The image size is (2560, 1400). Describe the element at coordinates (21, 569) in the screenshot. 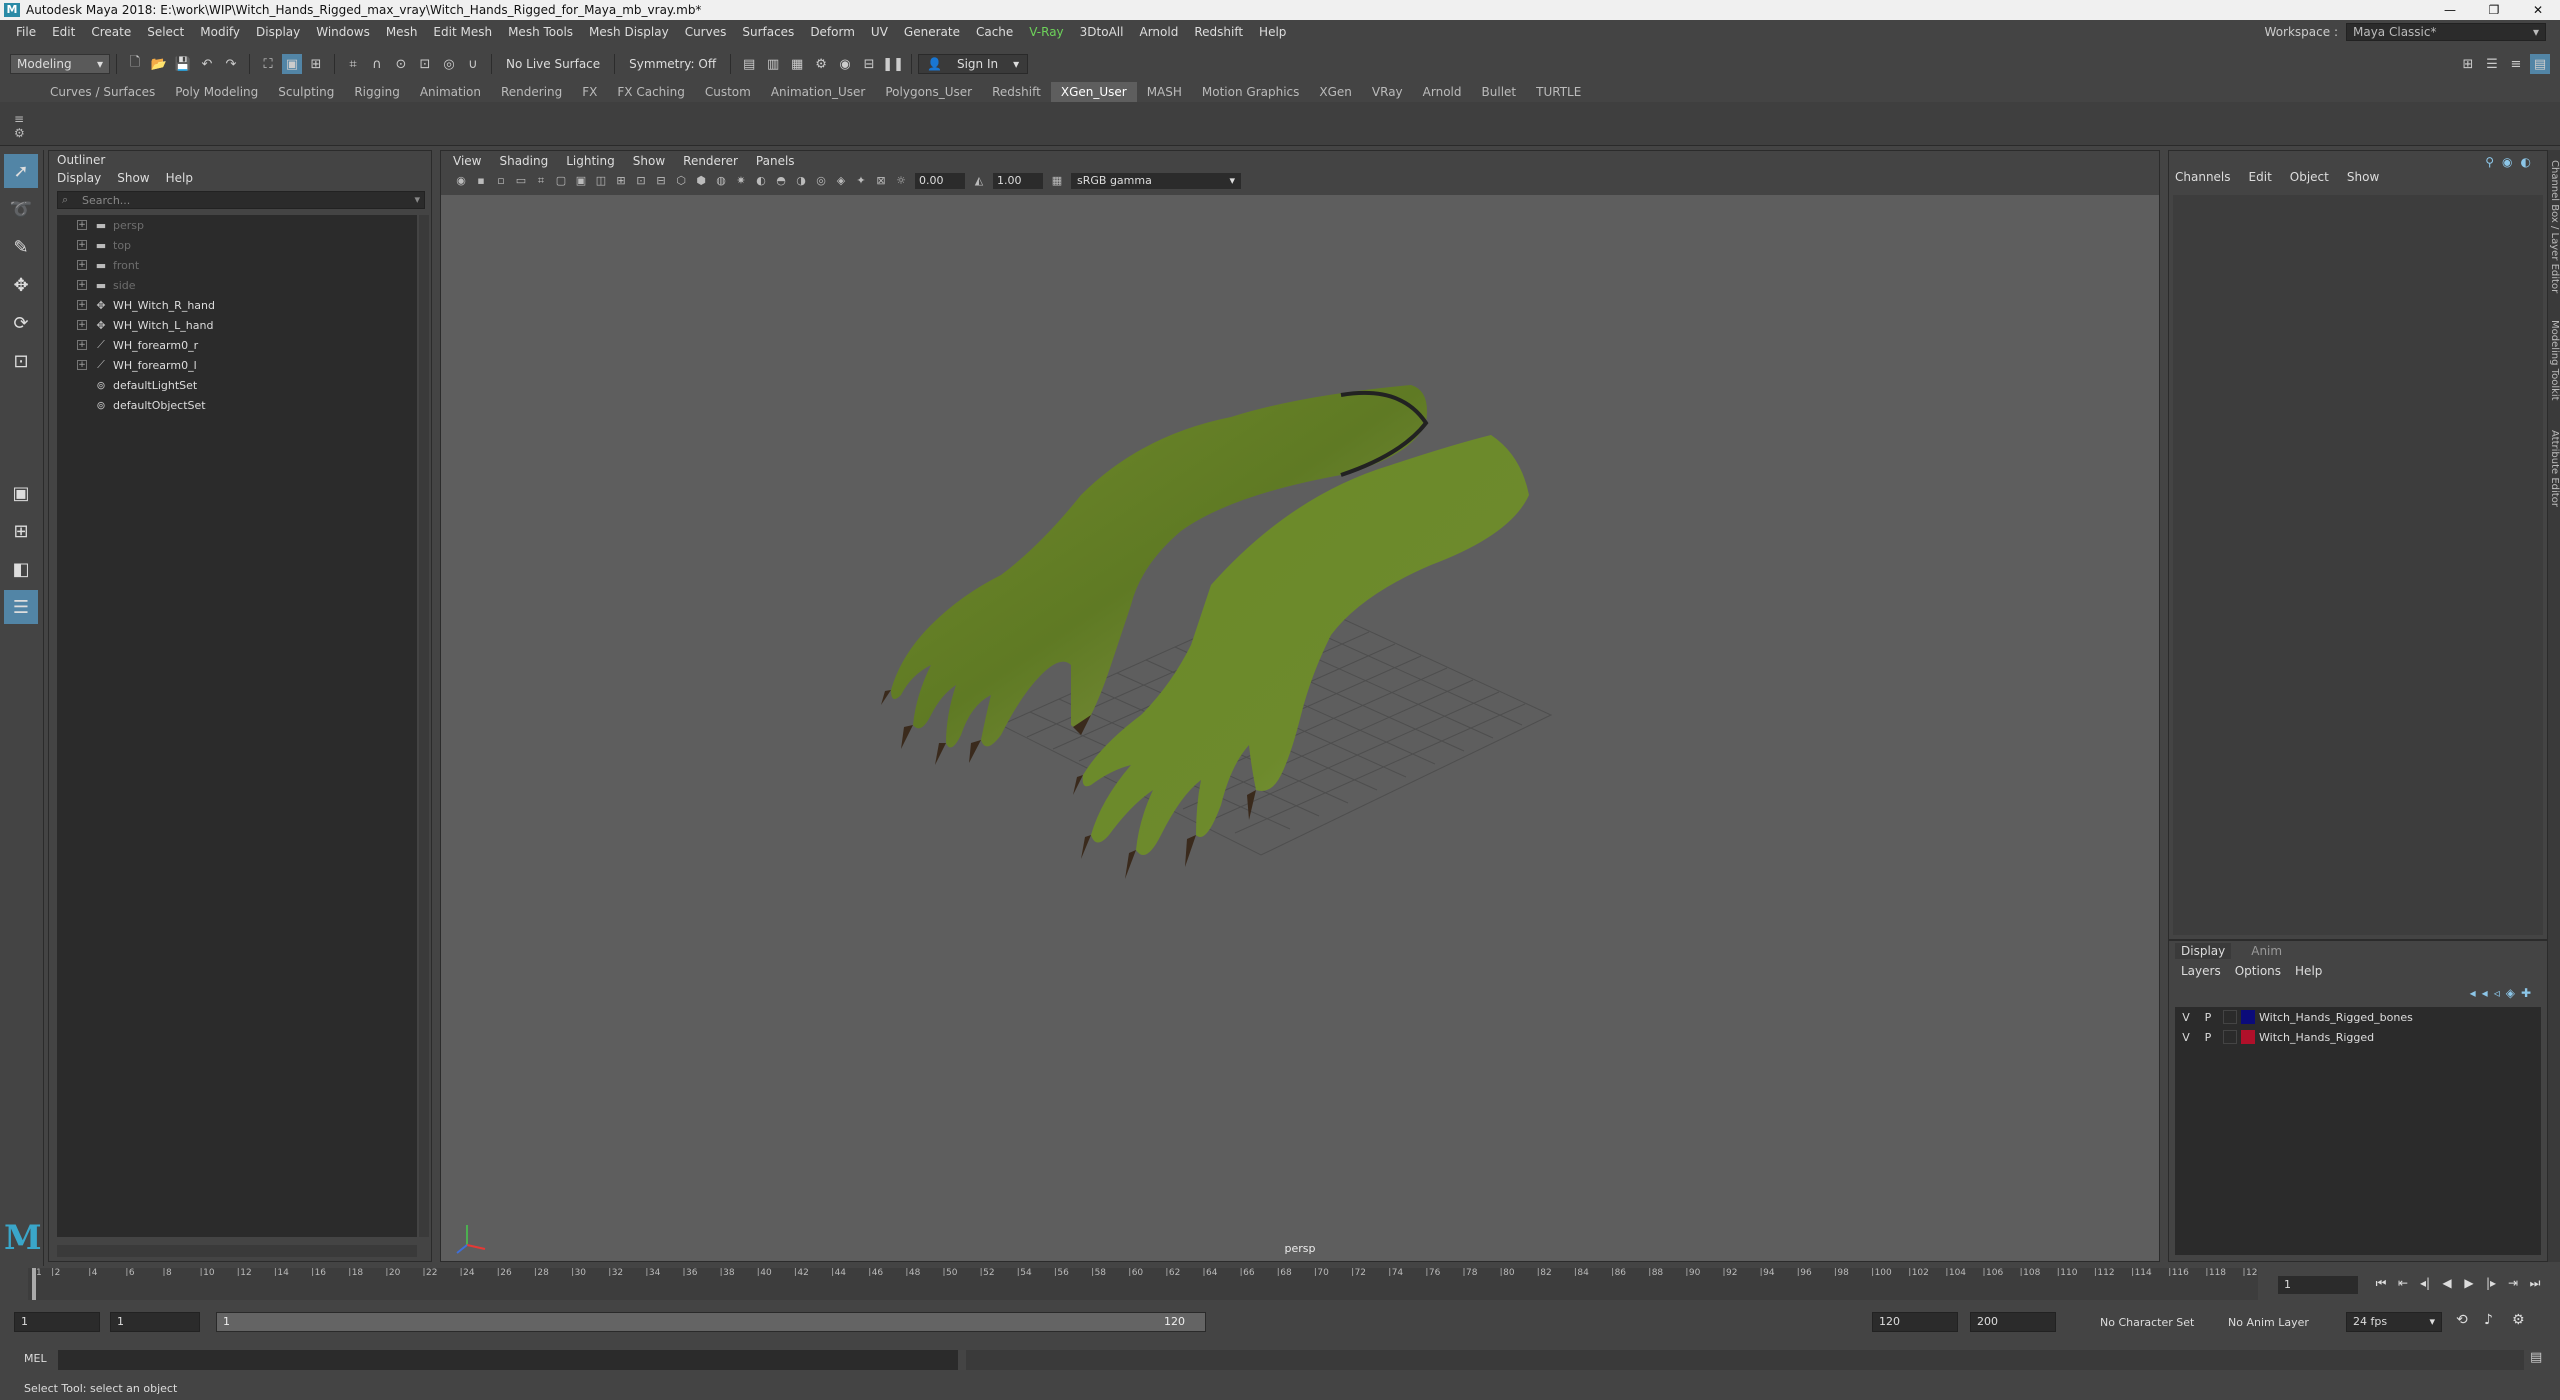

I see `persp-outliner-layout-icon: ◧` at that location.